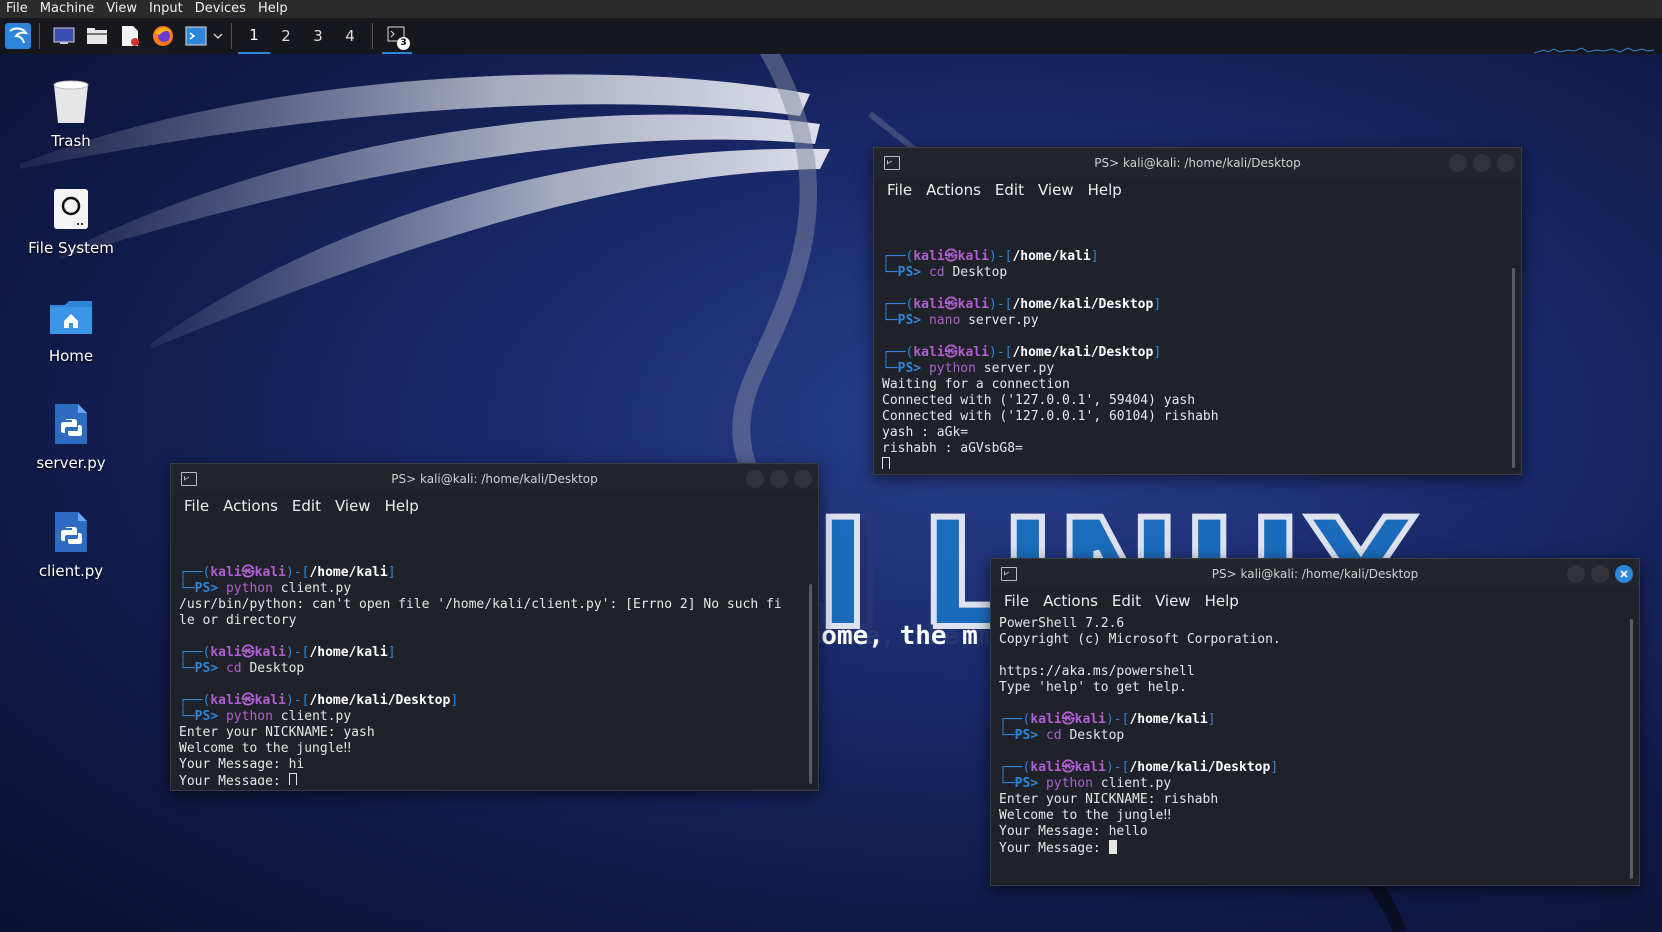 This screenshot has height=932, width=1662. I want to click on command-args: client.py, so click(312, 716).